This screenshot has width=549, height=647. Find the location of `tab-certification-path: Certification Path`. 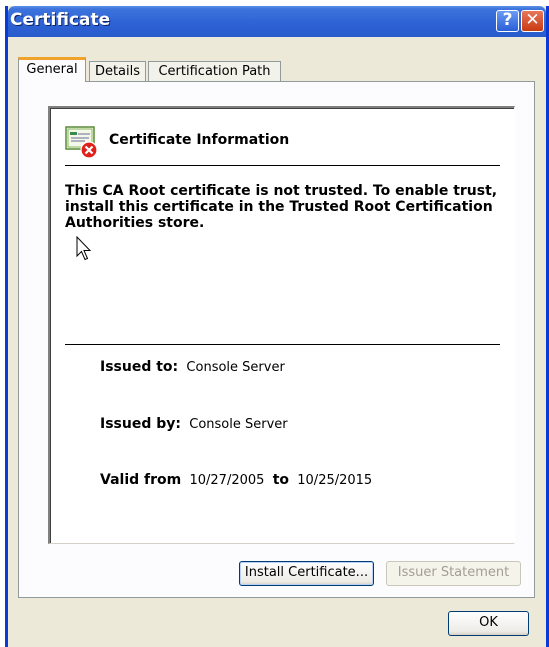

tab-certification-path: Certification Path is located at coordinates (214, 71).